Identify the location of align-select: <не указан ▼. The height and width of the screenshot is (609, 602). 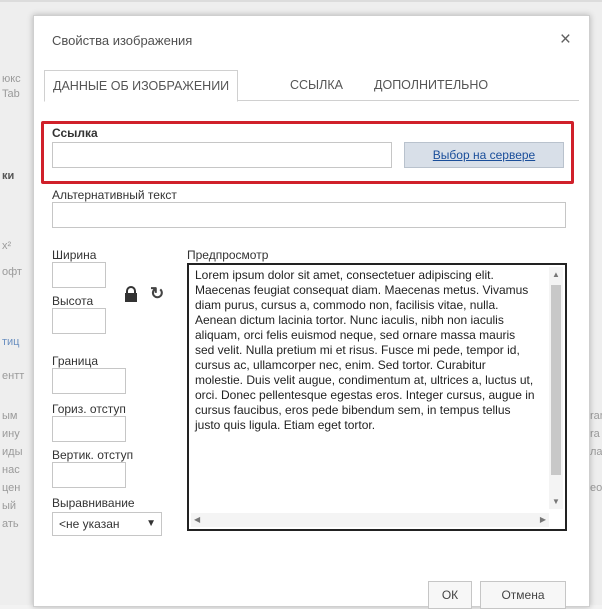
(107, 524).